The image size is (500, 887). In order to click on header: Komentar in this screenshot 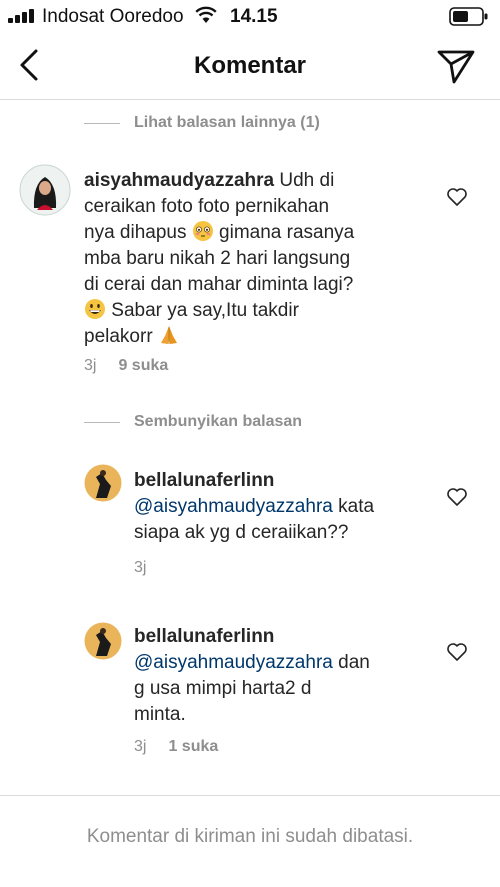, I will do `click(250, 67)`.